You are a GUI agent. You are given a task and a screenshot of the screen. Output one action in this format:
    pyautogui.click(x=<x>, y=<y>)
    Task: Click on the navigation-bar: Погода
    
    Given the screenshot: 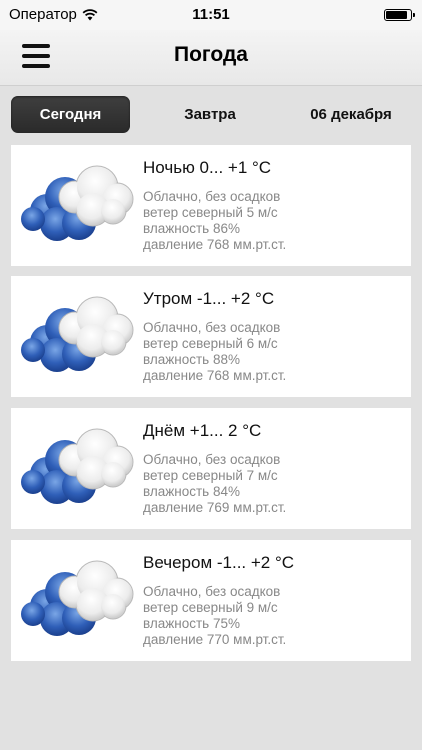 What is the action you would take?
    pyautogui.click(x=211, y=58)
    